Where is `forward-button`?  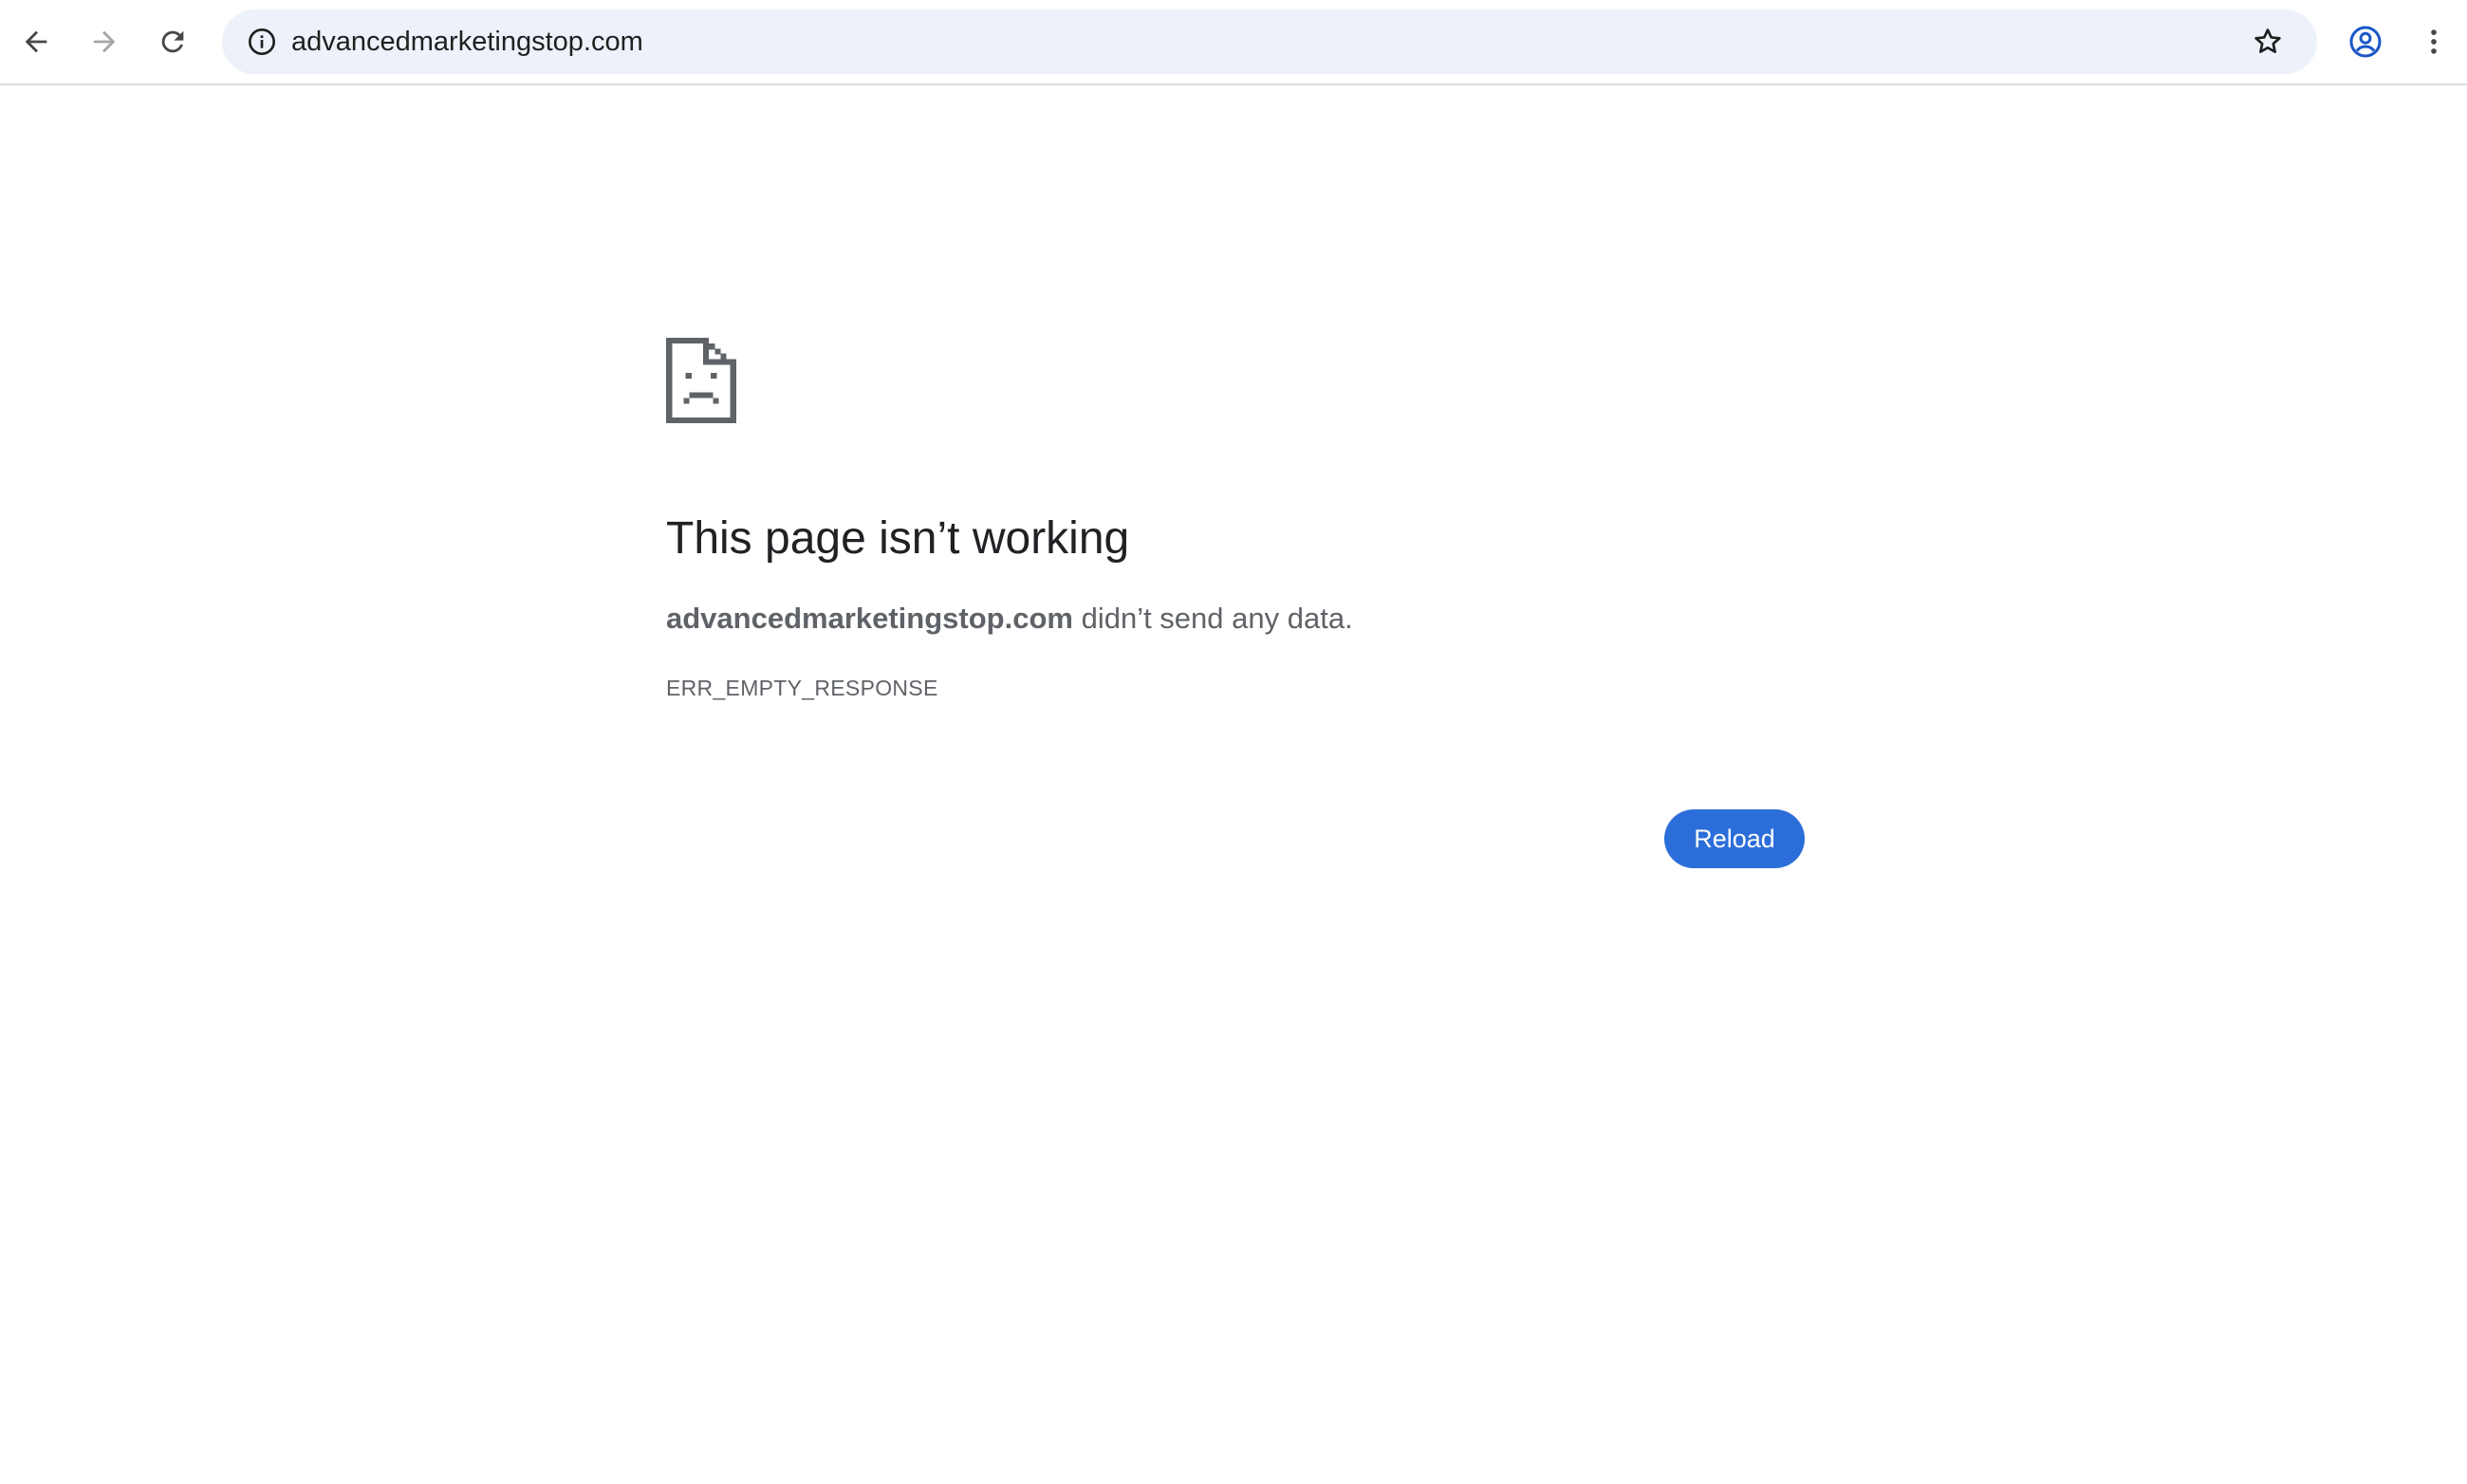 forward-button is located at coordinates (105, 42).